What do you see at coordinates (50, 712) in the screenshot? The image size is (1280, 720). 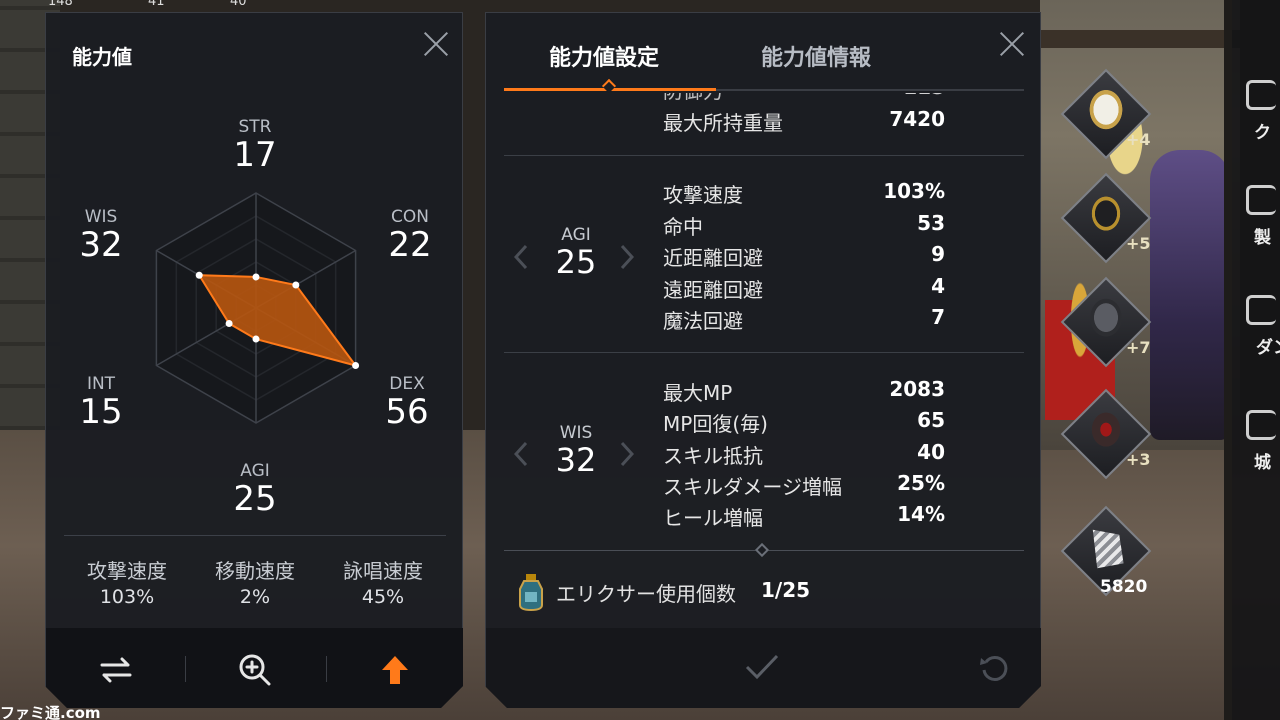 I see `watermark: ファミ通.com` at bounding box center [50, 712].